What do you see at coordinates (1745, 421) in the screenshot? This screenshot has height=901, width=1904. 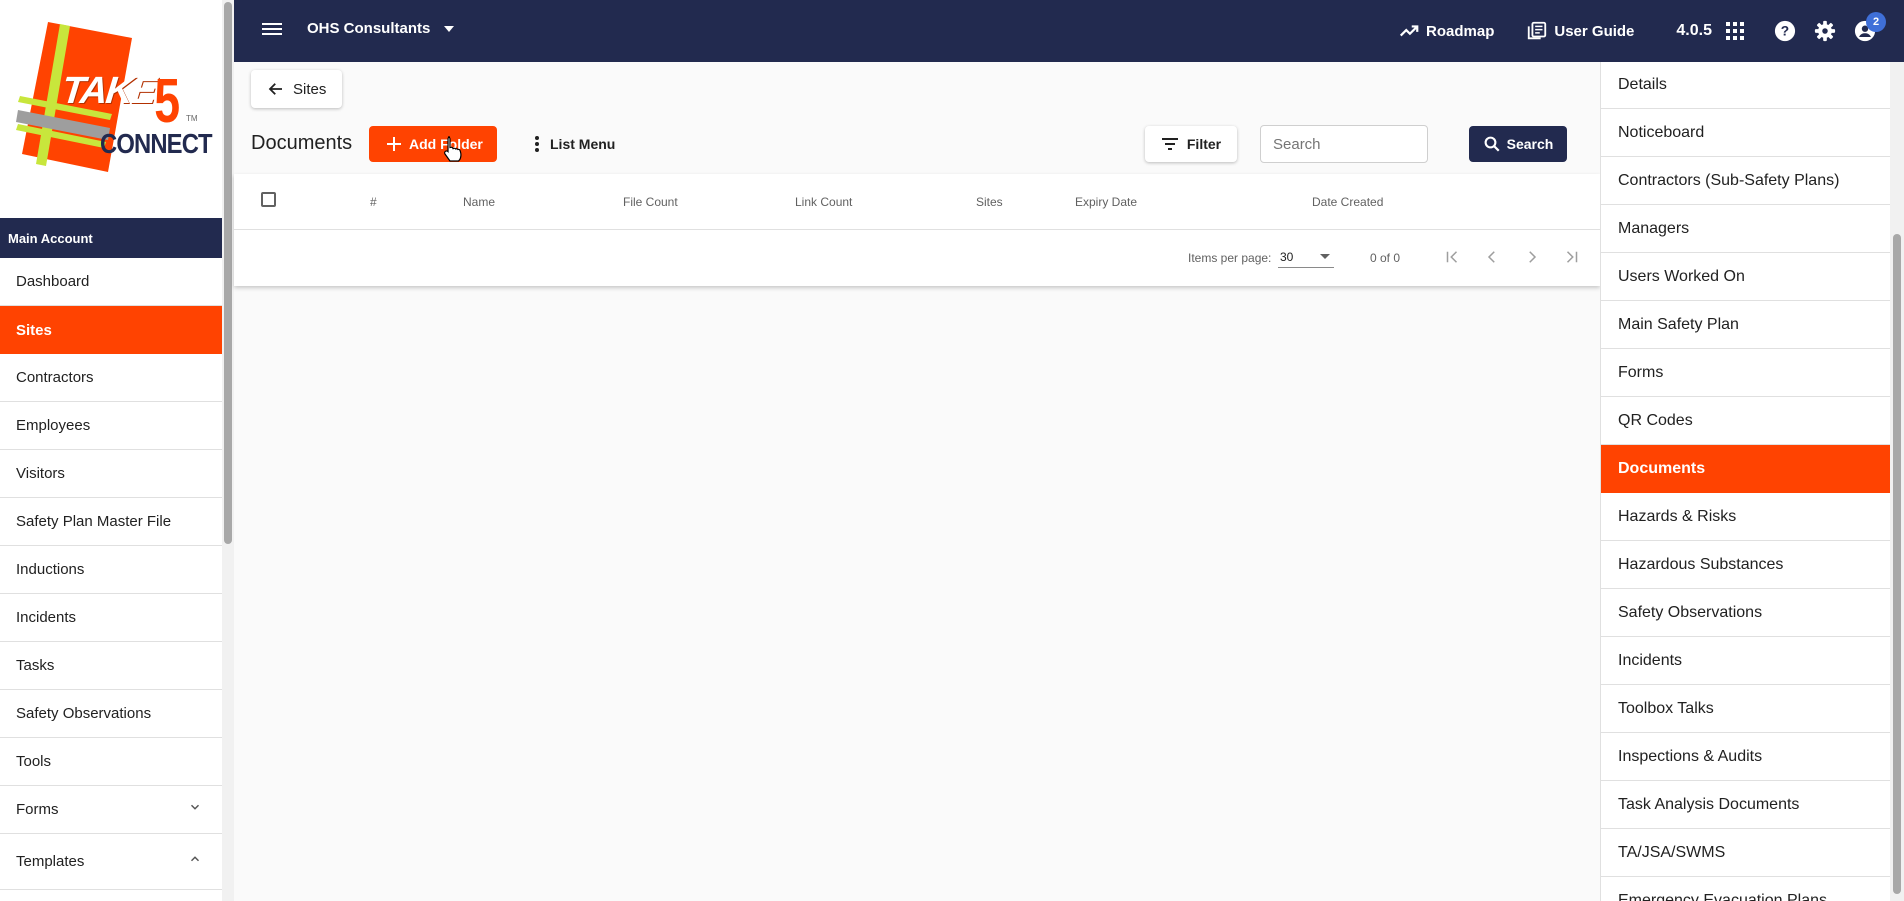 I see `section-nav-qr-codes: QR Codes` at bounding box center [1745, 421].